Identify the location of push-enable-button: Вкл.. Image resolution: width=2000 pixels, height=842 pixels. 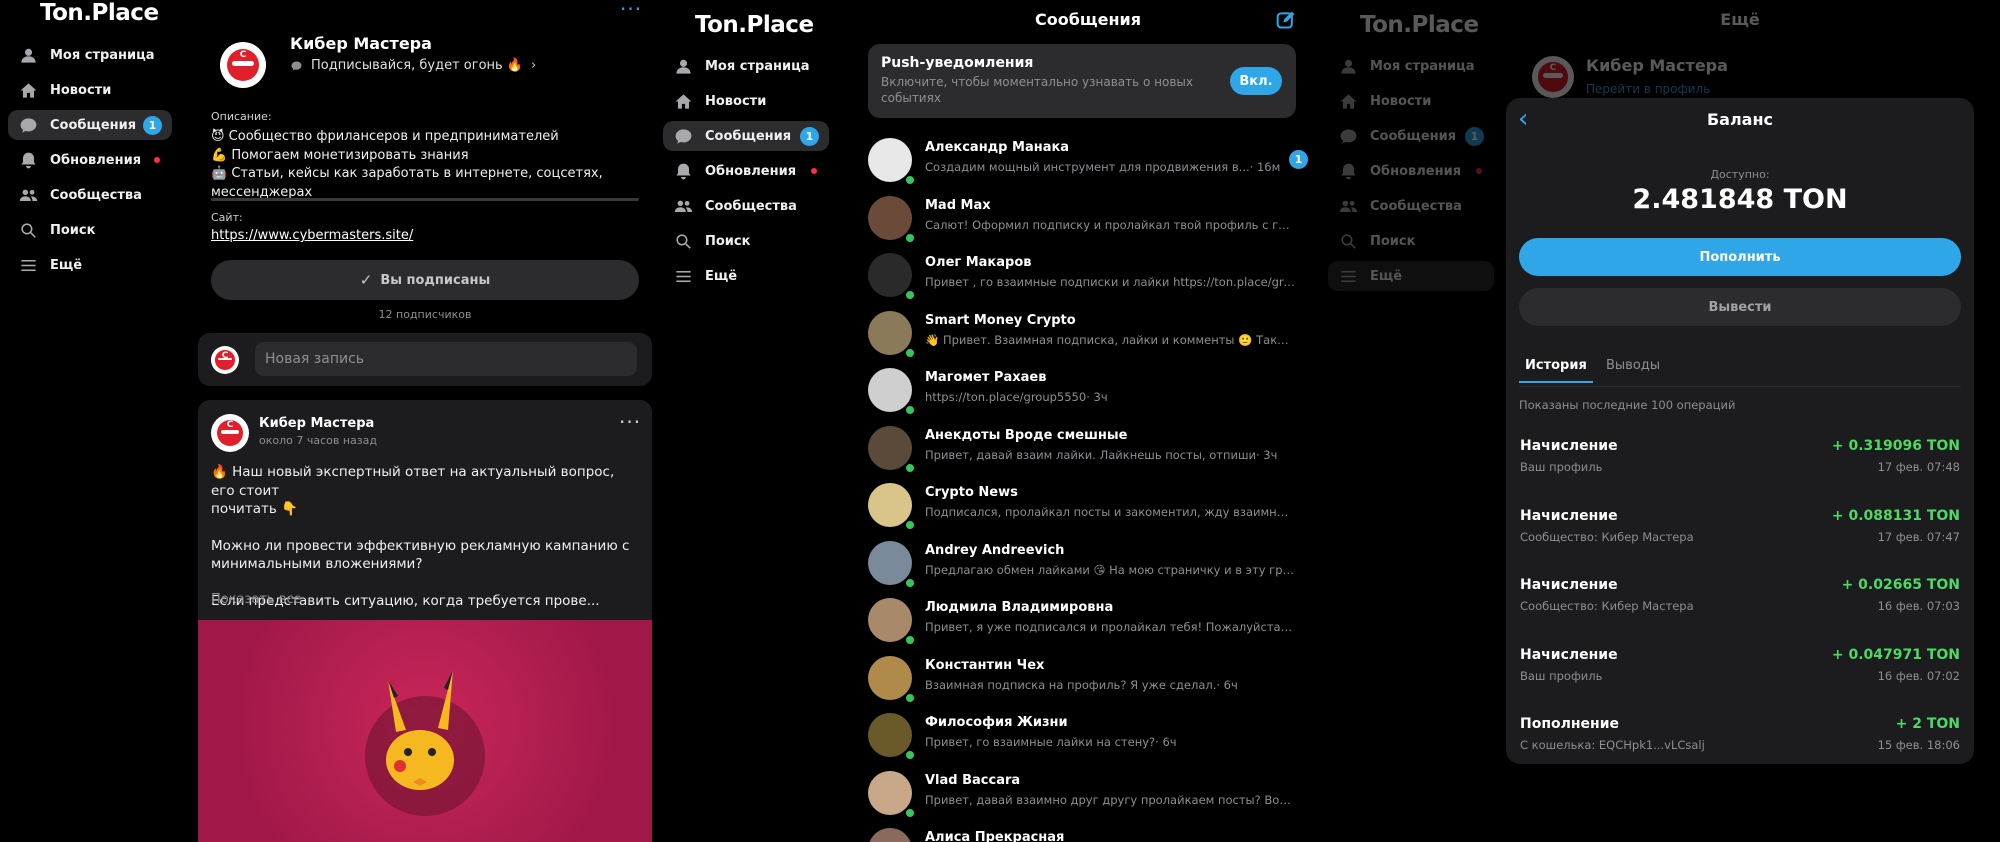
(1256, 81).